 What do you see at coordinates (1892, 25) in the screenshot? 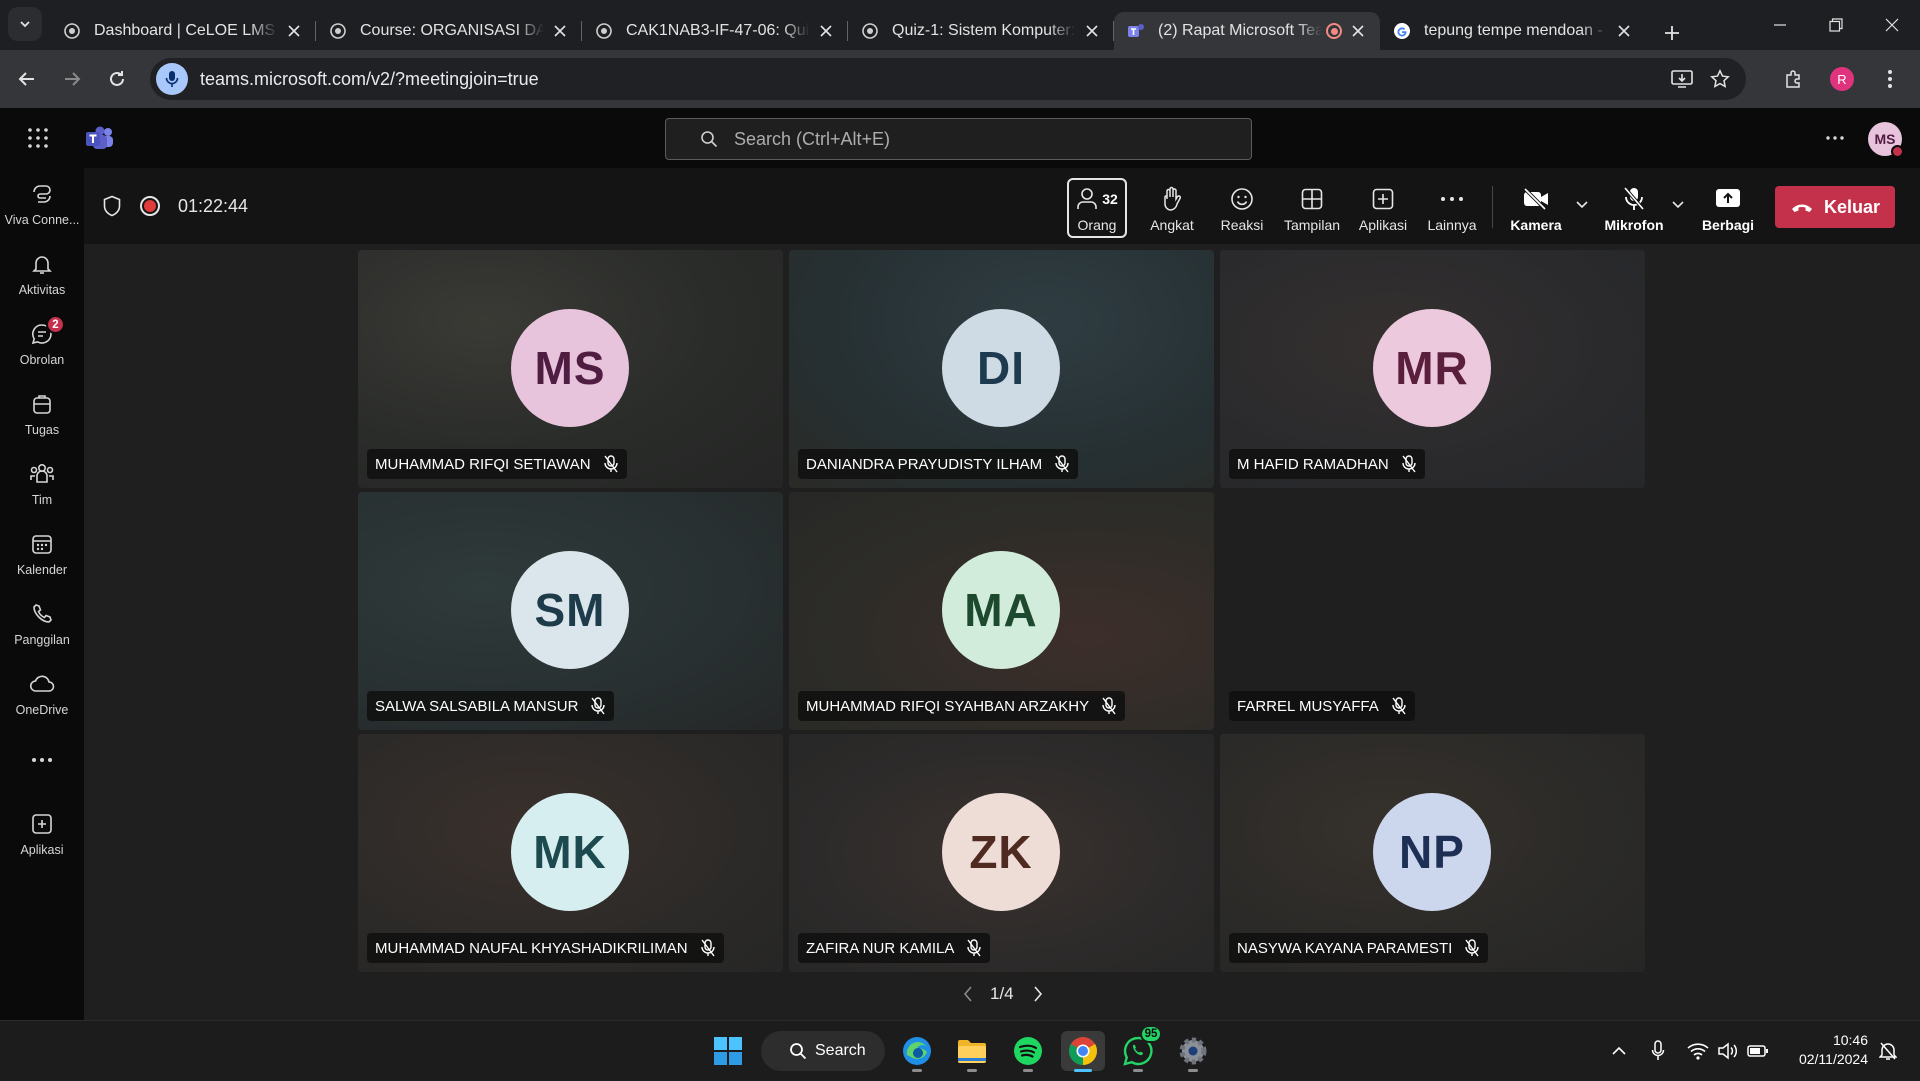
I see `close-window-button` at bounding box center [1892, 25].